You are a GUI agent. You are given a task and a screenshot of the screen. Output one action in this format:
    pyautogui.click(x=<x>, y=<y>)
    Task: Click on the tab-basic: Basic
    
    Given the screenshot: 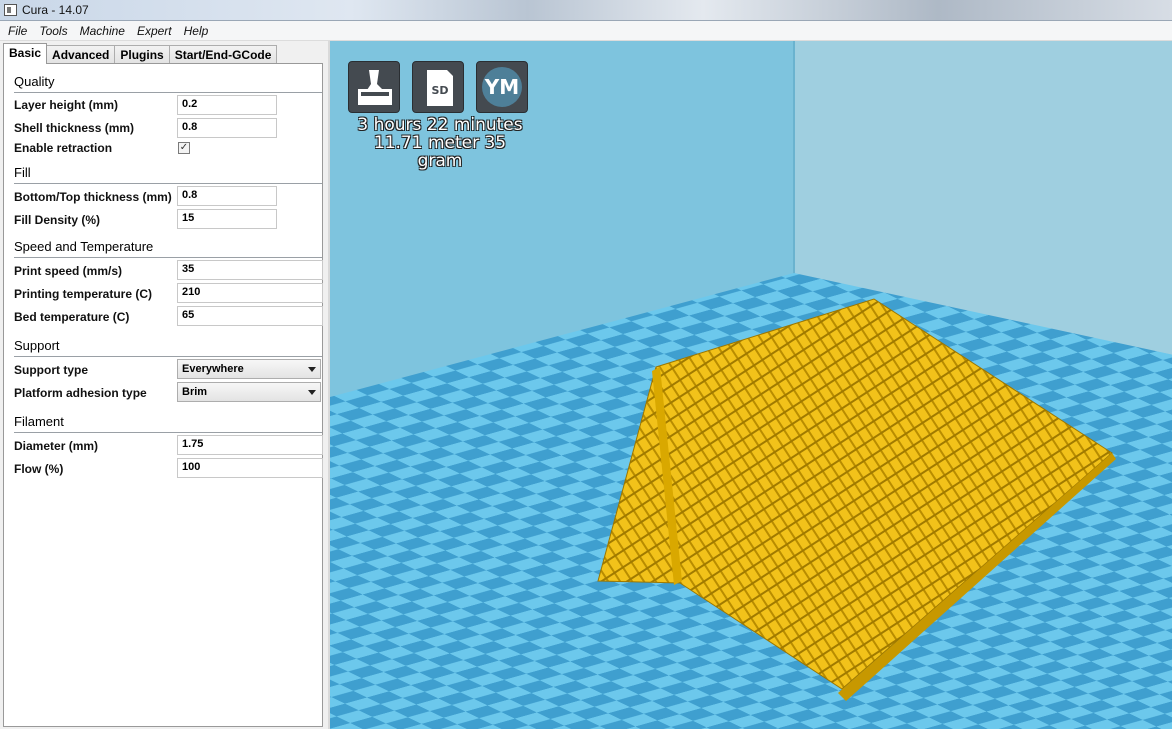 What is the action you would take?
    pyautogui.click(x=25, y=53)
    